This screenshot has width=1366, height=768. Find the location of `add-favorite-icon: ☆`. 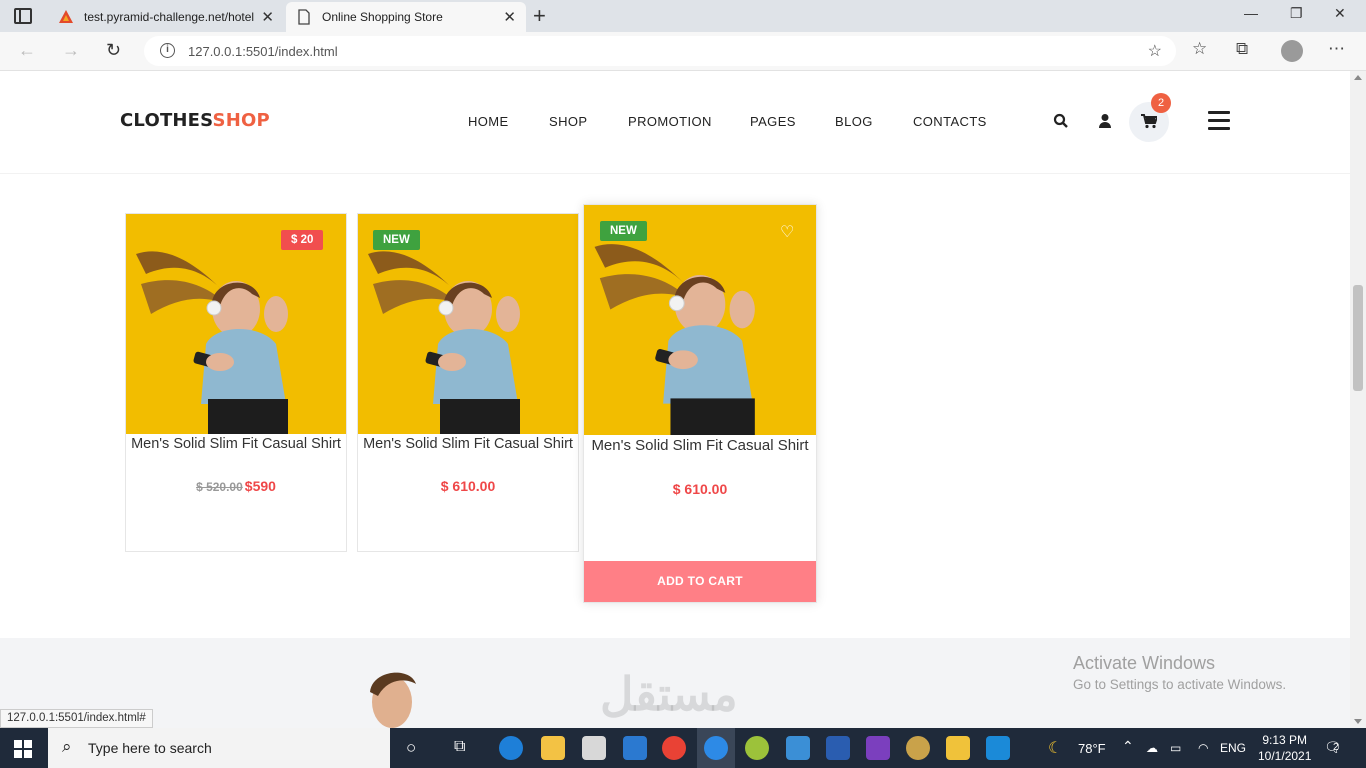

add-favorite-icon: ☆ is located at coordinates (1155, 51).